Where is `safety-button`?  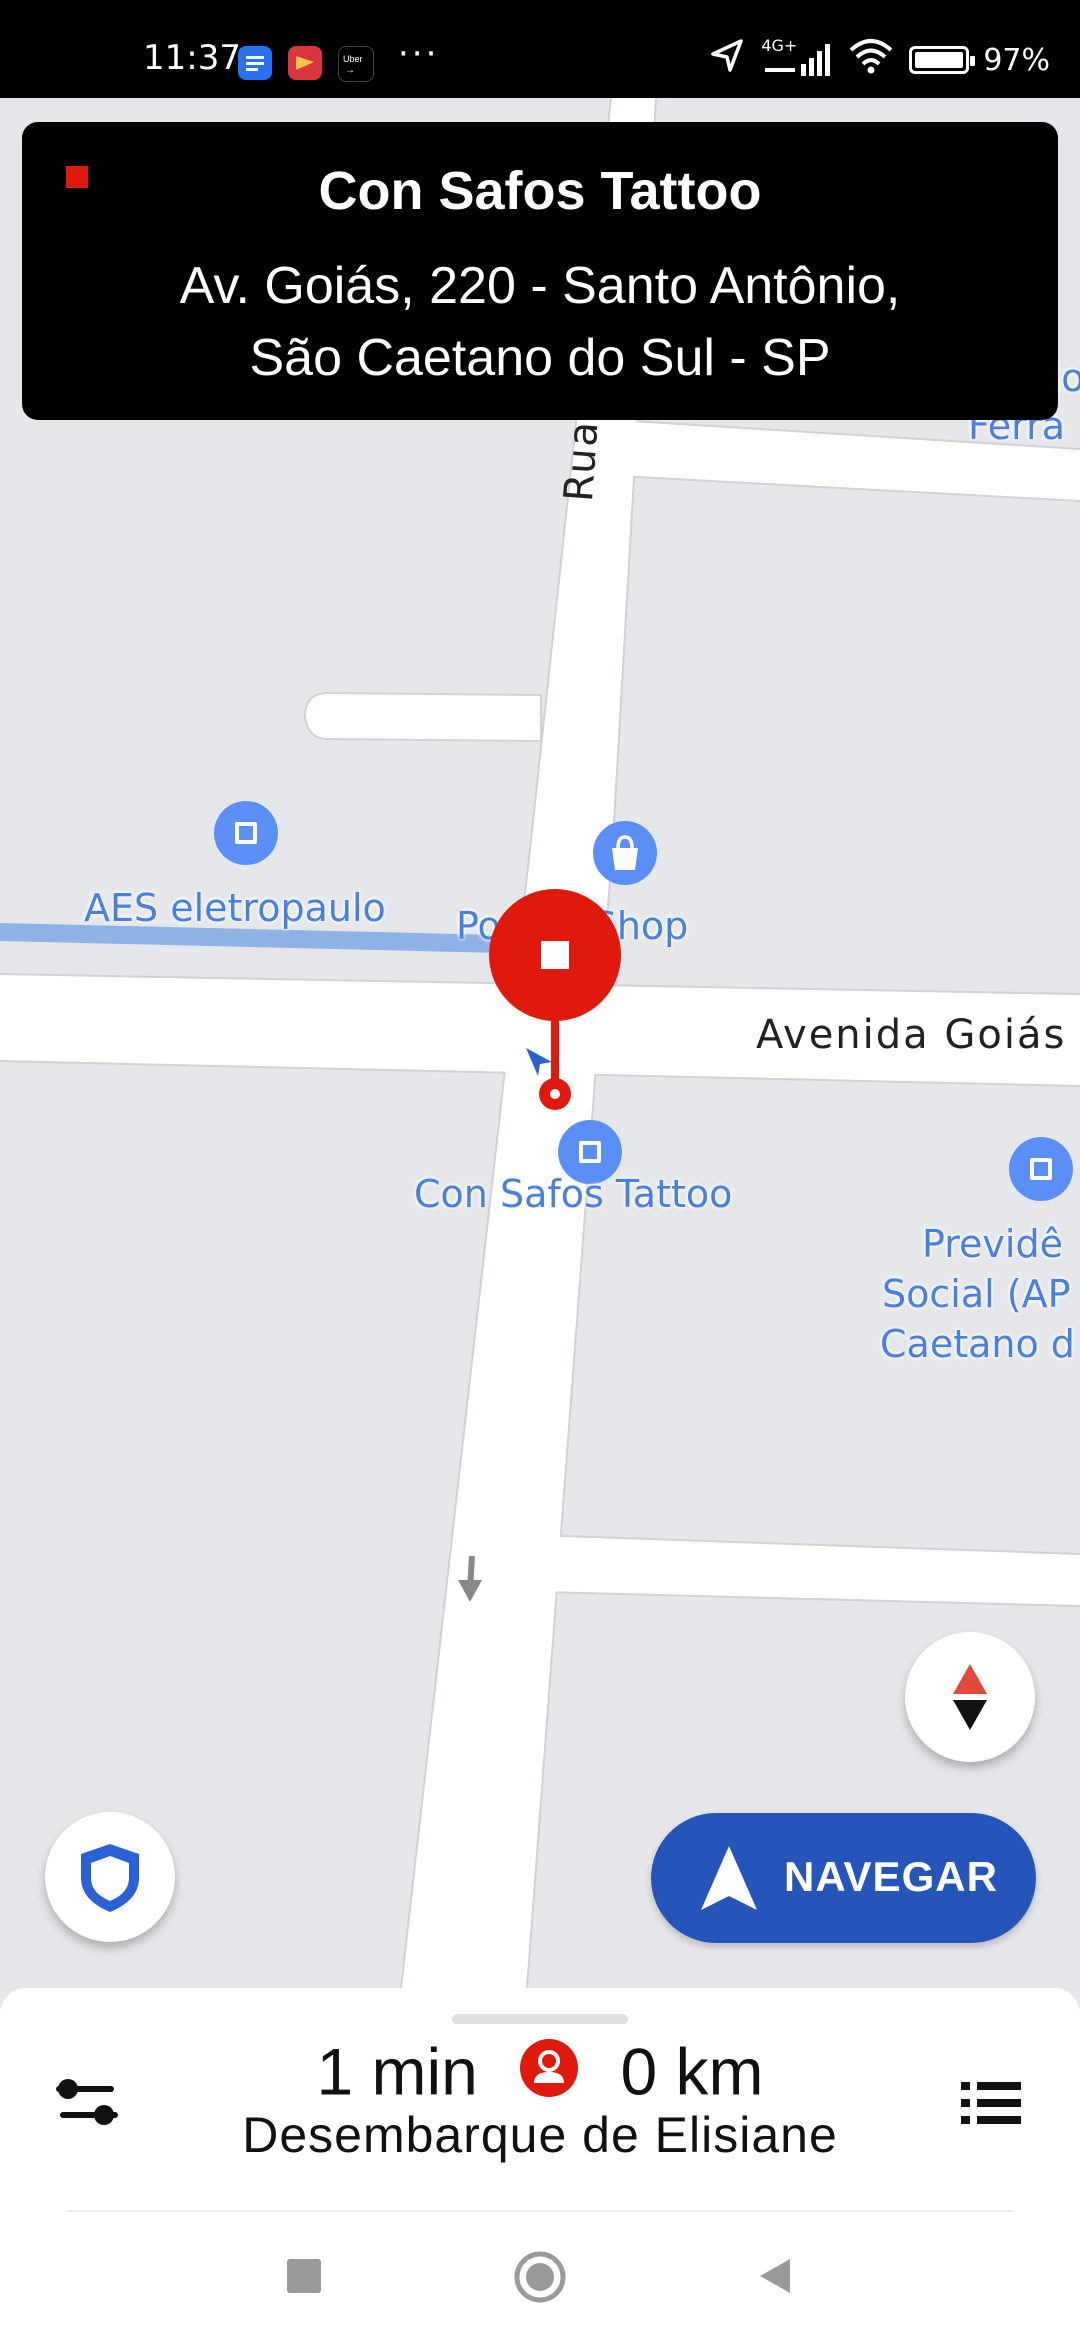
safety-button is located at coordinates (110, 1877).